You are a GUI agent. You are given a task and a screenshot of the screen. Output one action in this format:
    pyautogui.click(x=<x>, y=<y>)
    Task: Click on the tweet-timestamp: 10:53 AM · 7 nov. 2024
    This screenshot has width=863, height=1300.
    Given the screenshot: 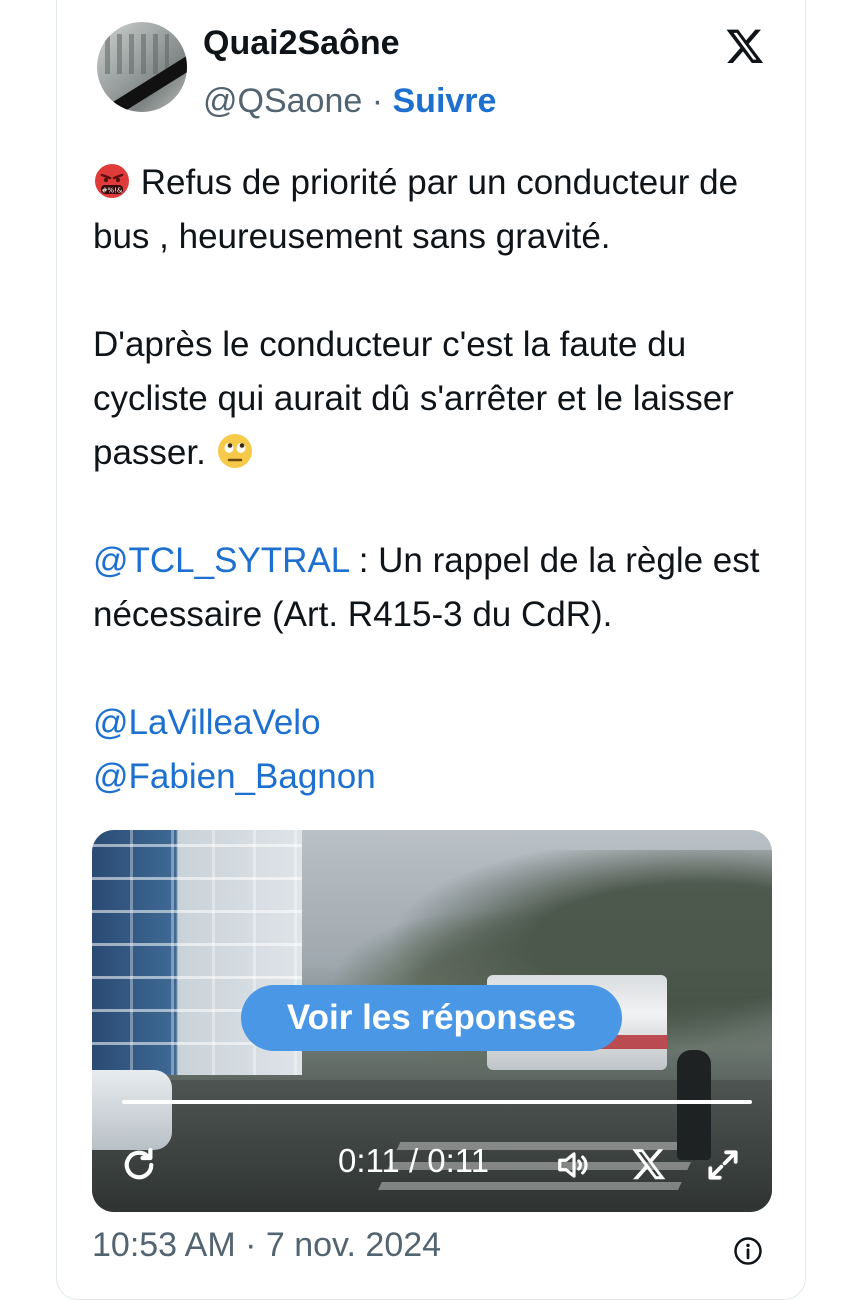 What is the action you would take?
    pyautogui.click(x=266, y=1245)
    